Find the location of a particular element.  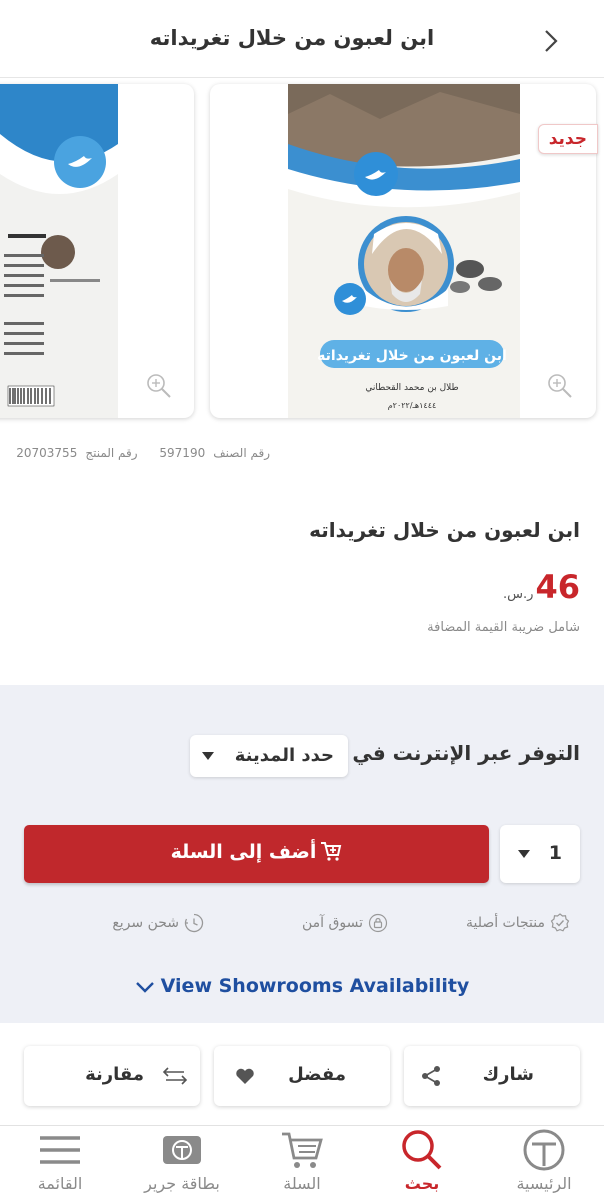

add-to-cart-button: أضف إلى السلة is located at coordinates (256, 854).